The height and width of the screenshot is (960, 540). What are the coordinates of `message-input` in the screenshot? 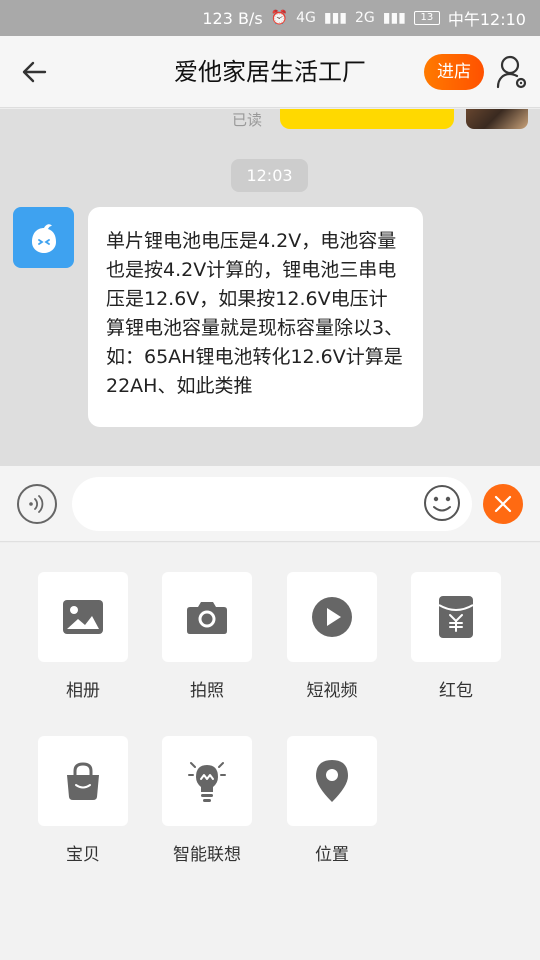 It's located at (272, 504).